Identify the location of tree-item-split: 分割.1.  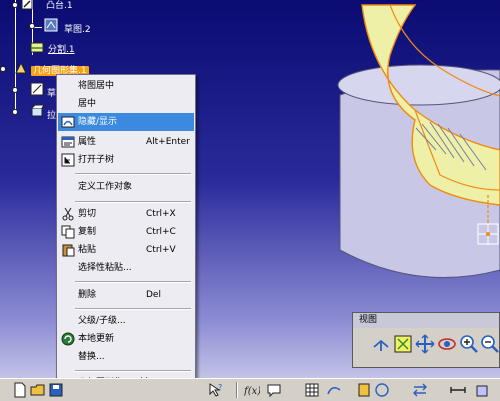
(61, 48).